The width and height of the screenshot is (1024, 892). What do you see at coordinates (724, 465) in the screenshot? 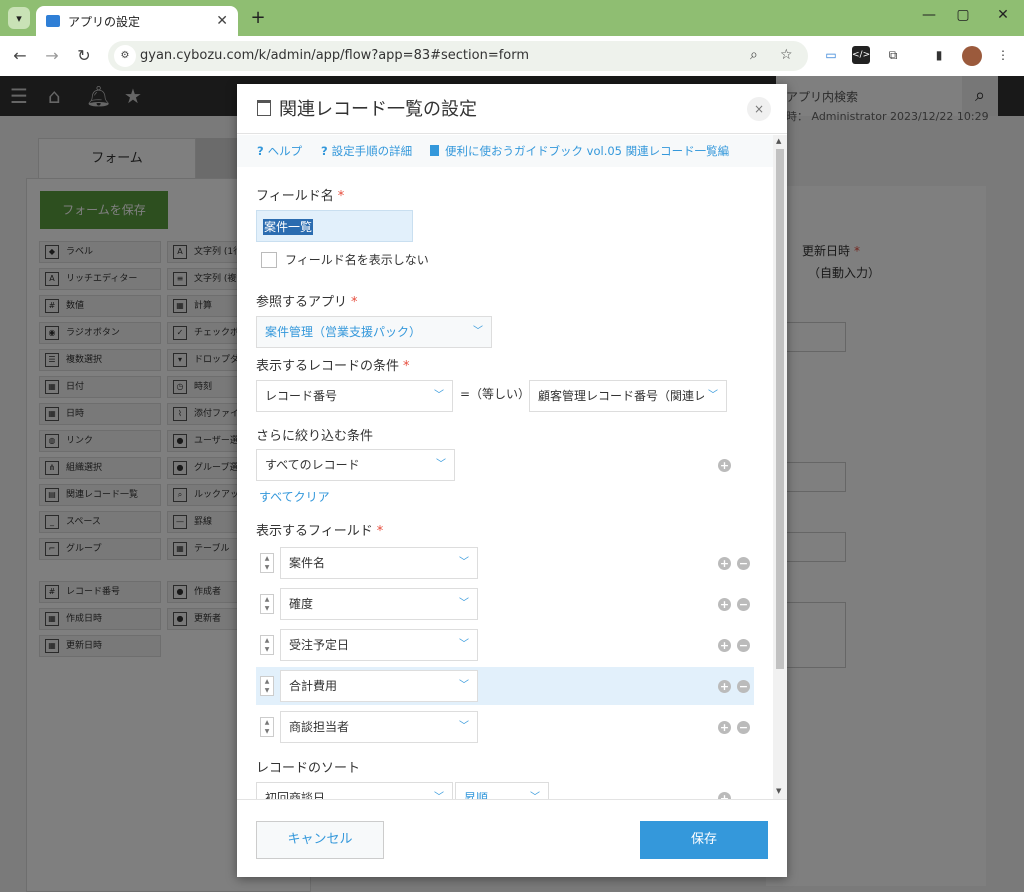
I see `add-condition-icon: +` at bounding box center [724, 465].